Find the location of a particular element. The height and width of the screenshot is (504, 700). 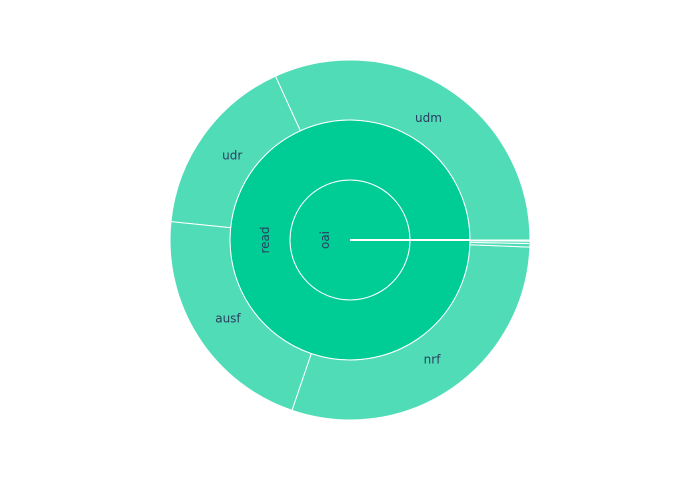

label-udr: udr is located at coordinates (232, 155).